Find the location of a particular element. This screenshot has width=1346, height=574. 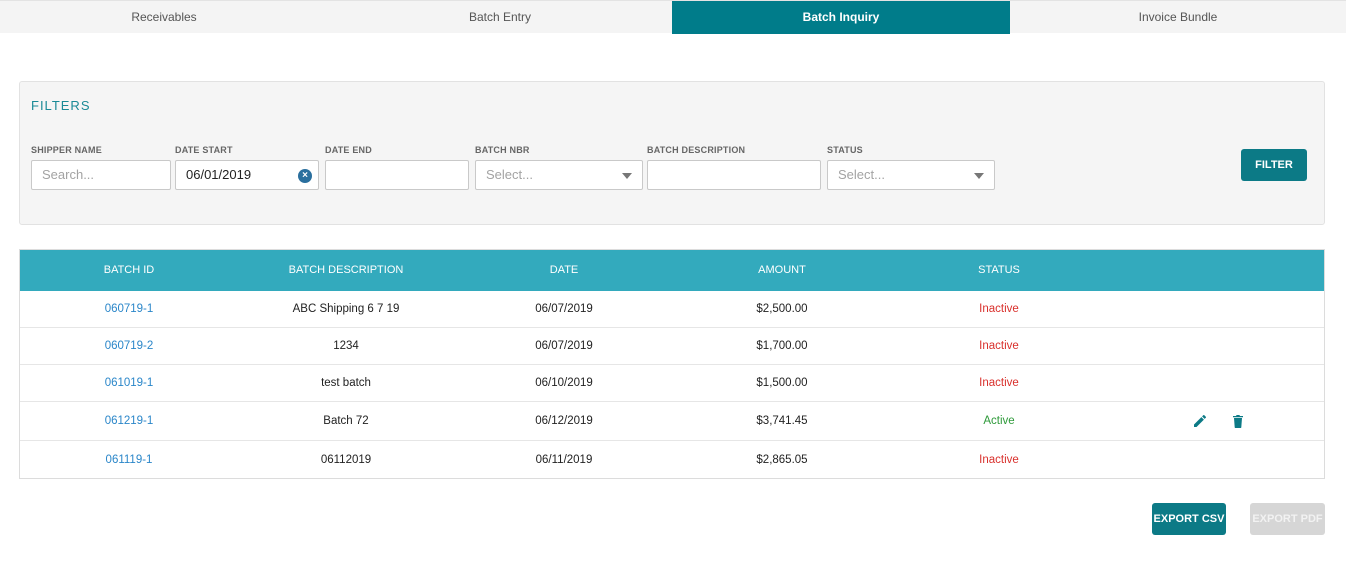

date-end-label: DATE END is located at coordinates (348, 150).